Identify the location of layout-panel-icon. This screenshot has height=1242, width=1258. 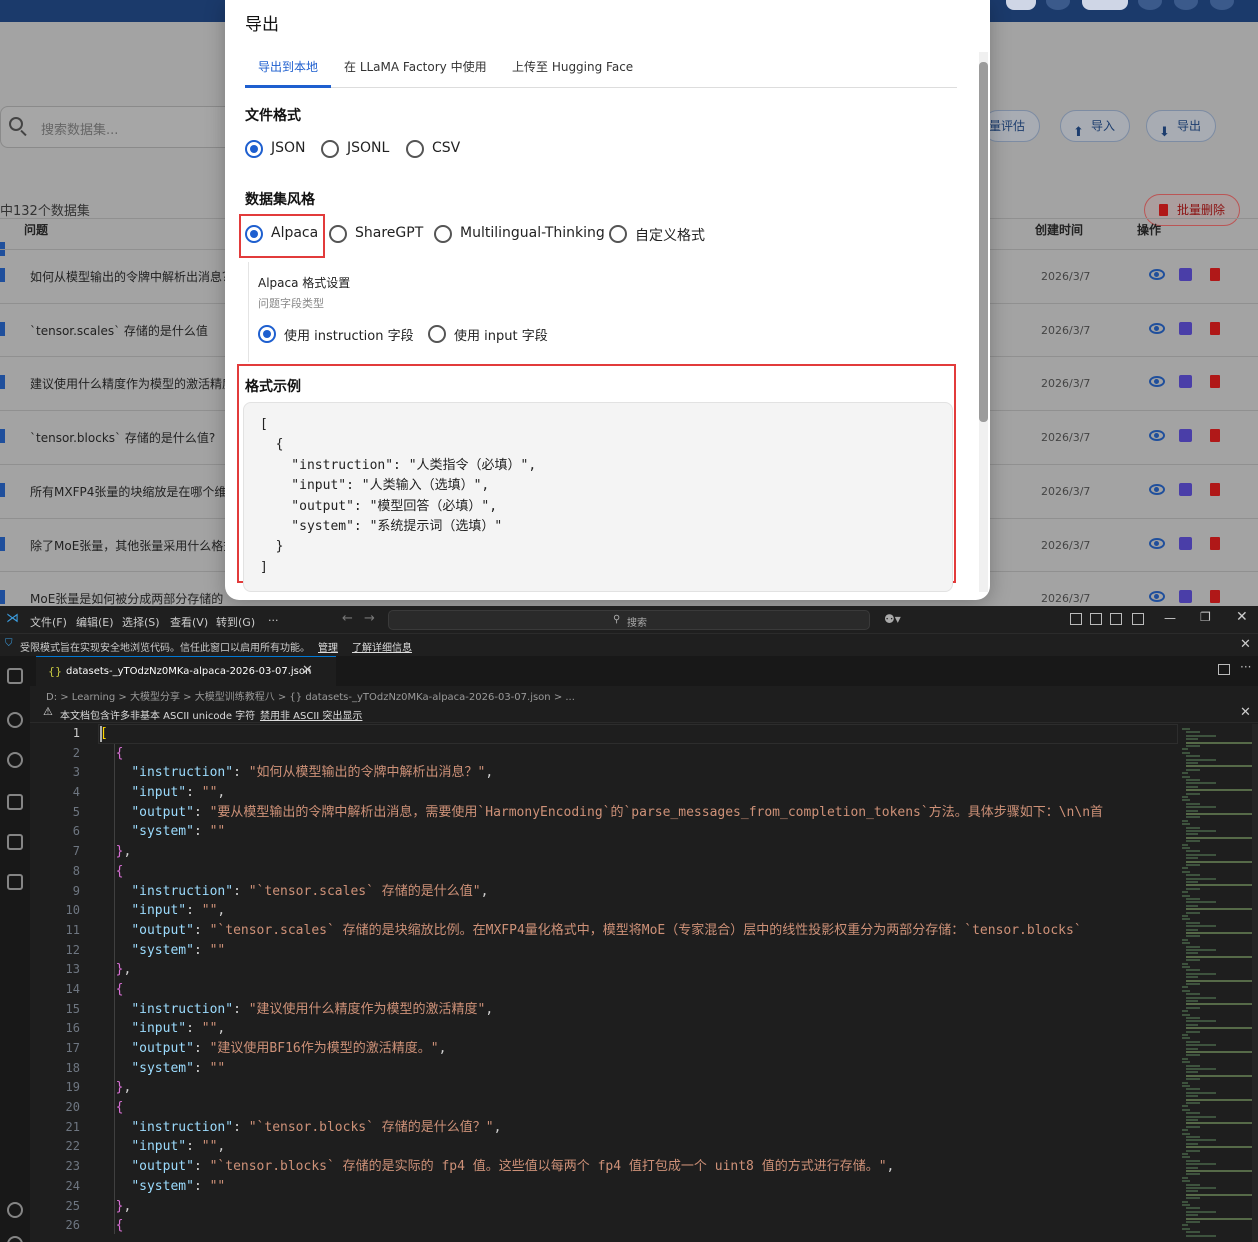
(1076, 619).